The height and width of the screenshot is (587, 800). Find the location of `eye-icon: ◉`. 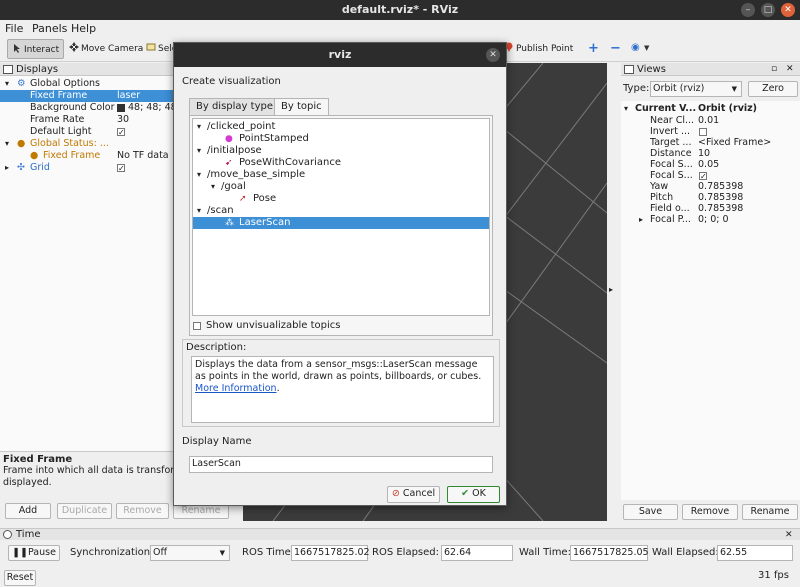

eye-icon: ◉ is located at coordinates (635, 47).